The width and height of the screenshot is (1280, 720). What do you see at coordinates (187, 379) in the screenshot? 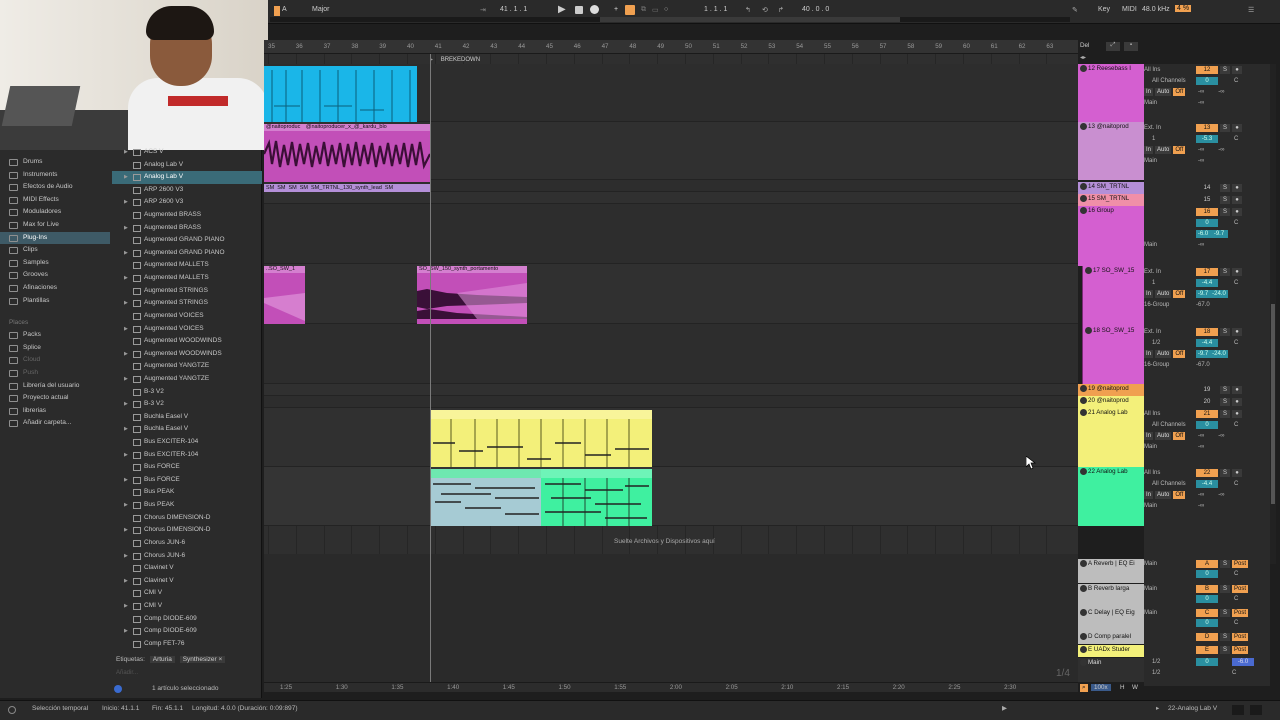
I see `browser-item: ▶ Augmented YANGTZE` at bounding box center [187, 379].